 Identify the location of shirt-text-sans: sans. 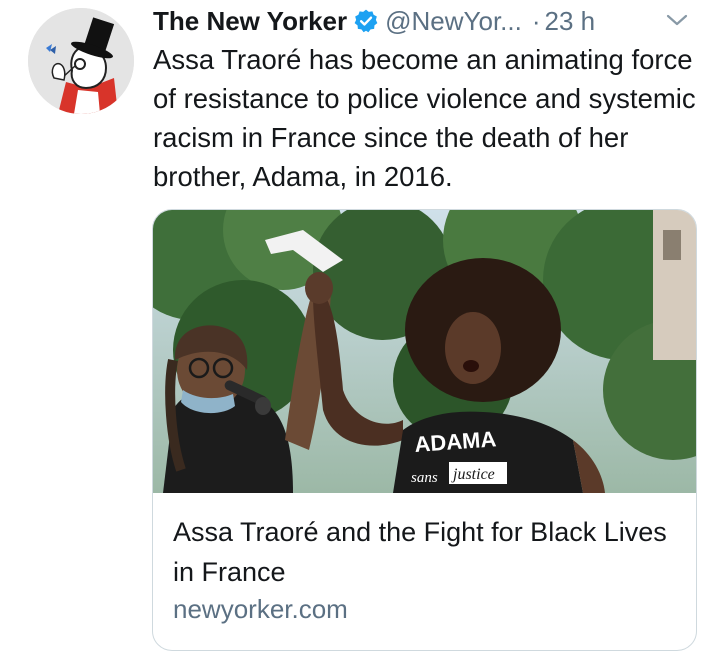
(424, 478).